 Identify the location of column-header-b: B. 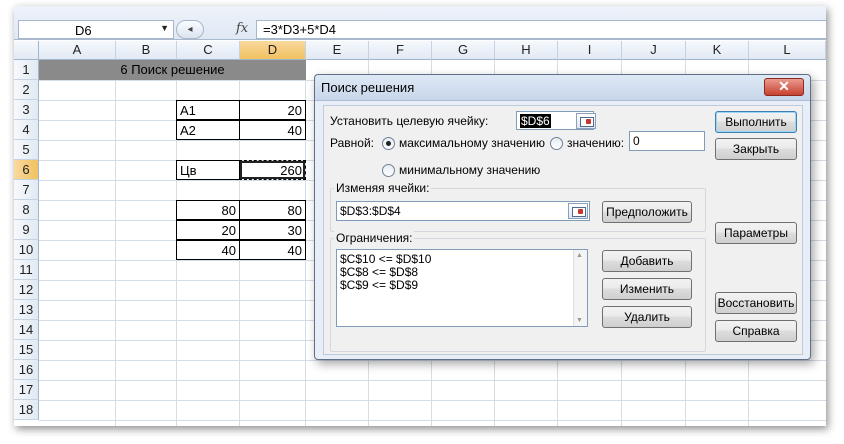
(146, 50).